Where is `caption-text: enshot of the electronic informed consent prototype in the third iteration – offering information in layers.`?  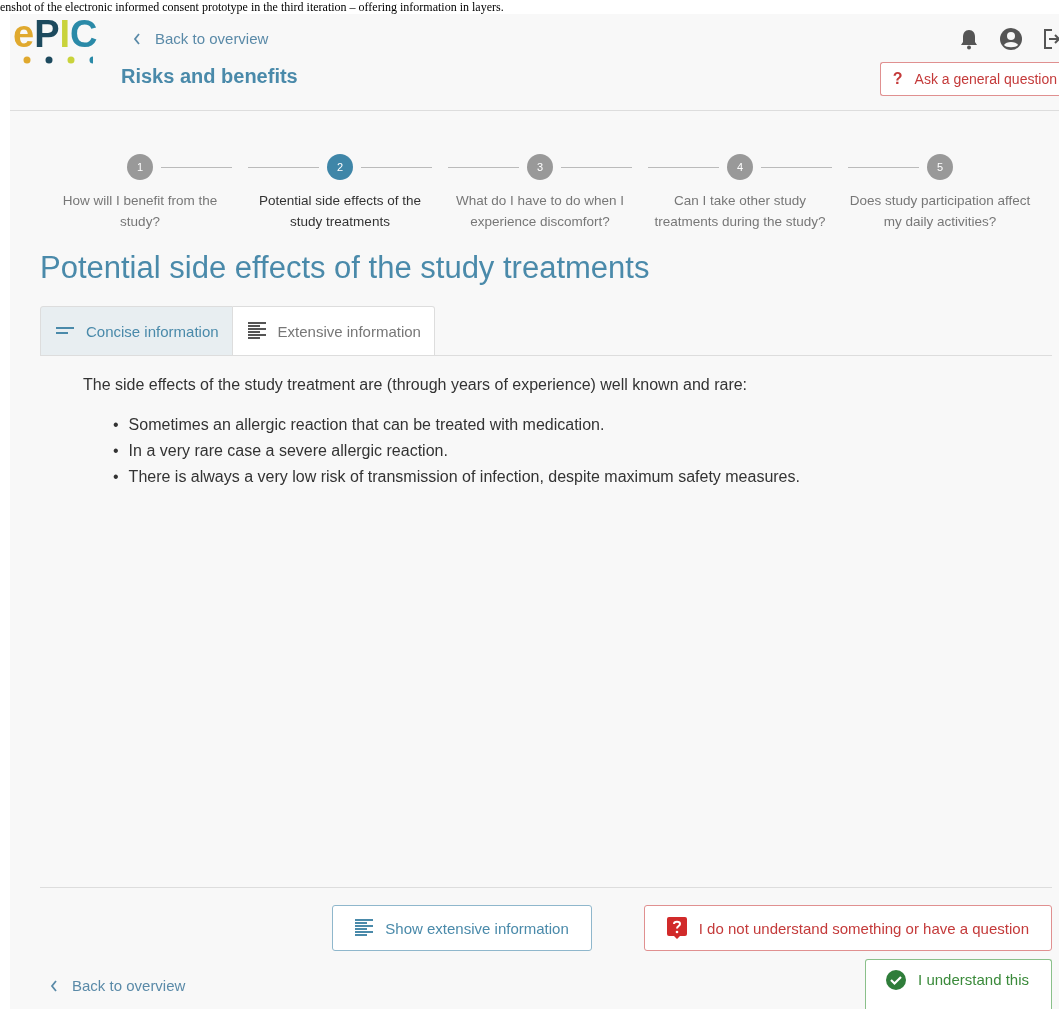 caption-text: enshot of the electronic informed consent prototype in the third iteration – offering information in layers. is located at coordinates (252, 7).